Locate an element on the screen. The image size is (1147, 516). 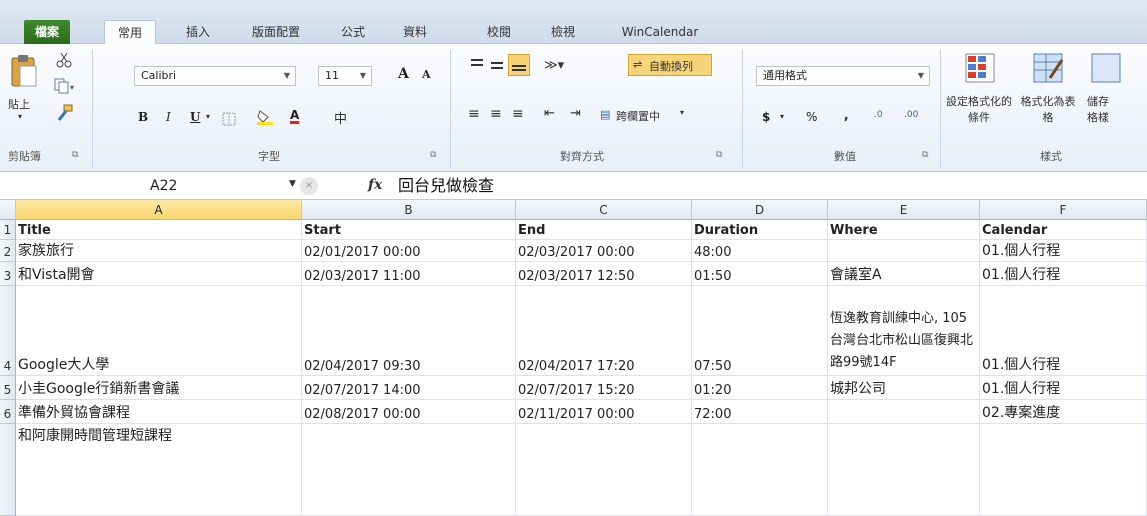
table-cell: 02/08/2017 00:00 is located at coordinates (409, 412).